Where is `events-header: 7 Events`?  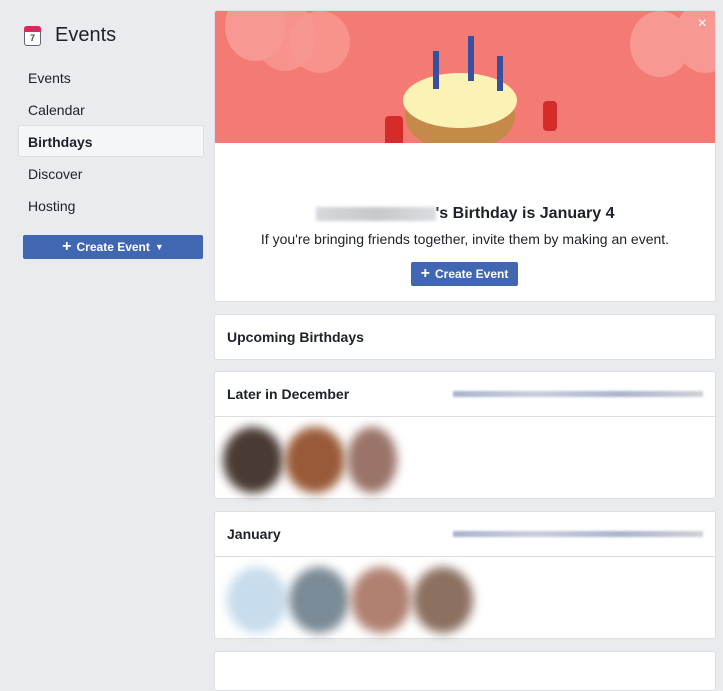 events-header: 7 Events is located at coordinates (70, 35).